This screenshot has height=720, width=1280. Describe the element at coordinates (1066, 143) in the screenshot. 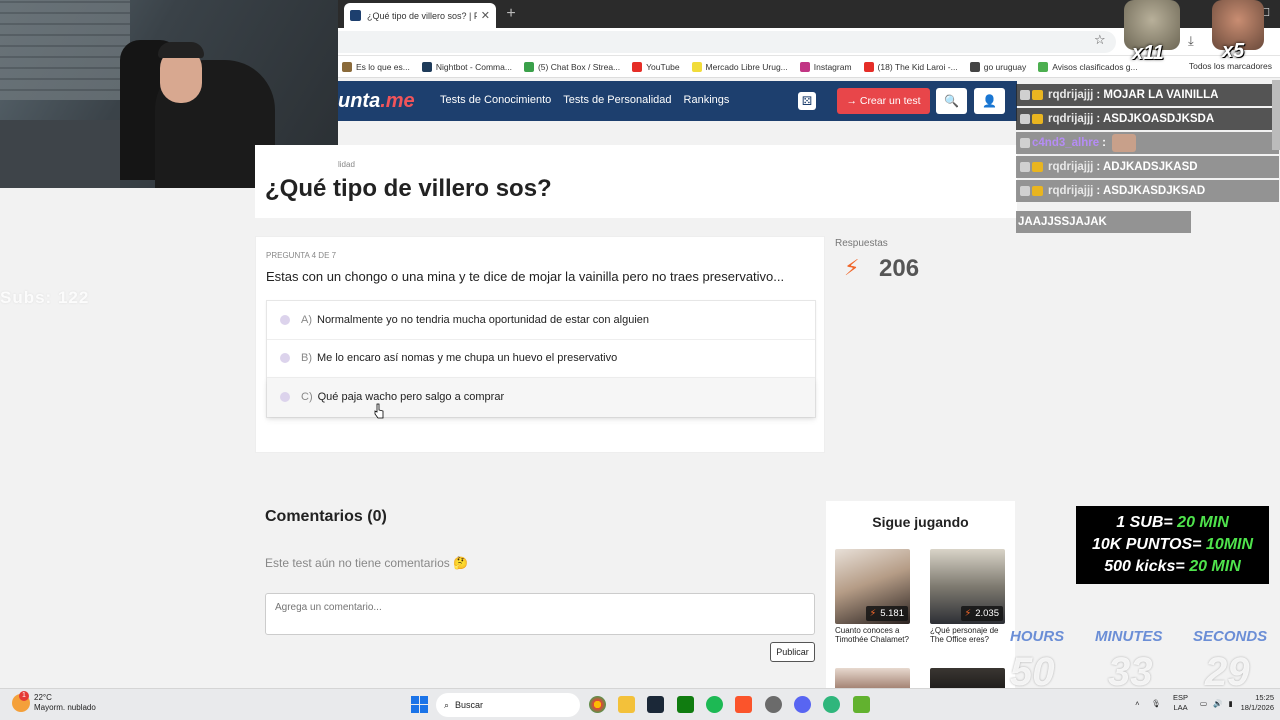

I see `chat-username: c4nd3_alhre` at that location.